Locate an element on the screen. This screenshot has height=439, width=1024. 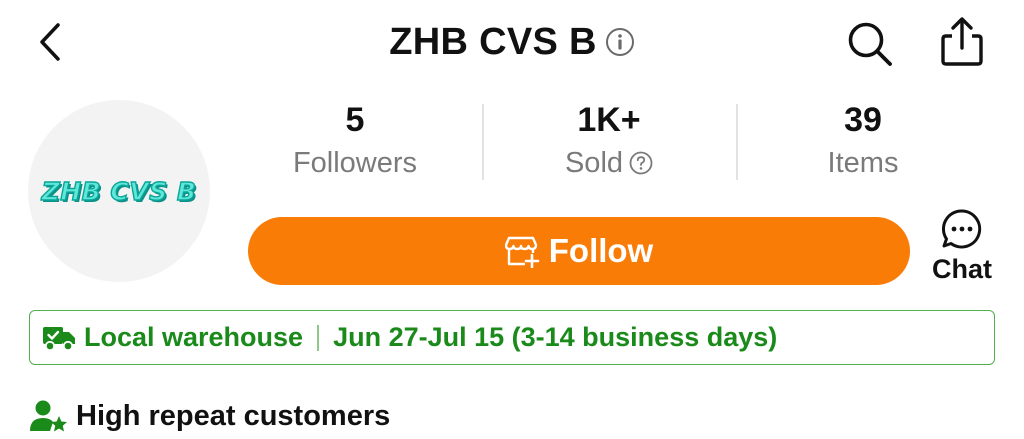
share-button is located at coordinates (962, 42).